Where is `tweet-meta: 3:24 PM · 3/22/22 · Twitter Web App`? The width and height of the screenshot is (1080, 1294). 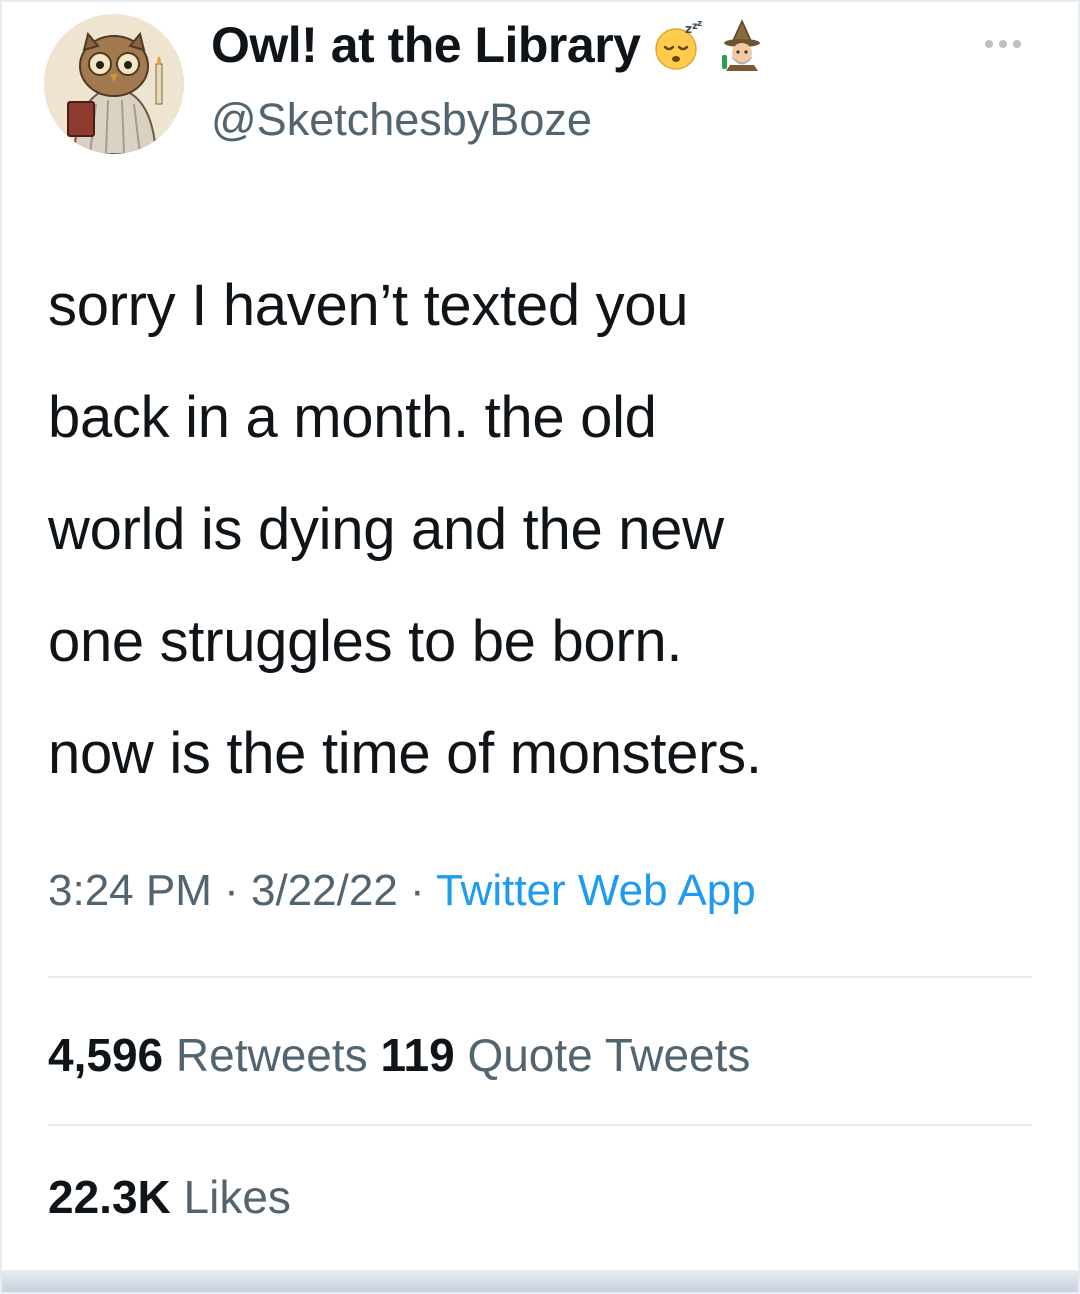 tweet-meta: 3:24 PM · 3/22/22 · Twitter Web App is located at coordinates (402, 891).